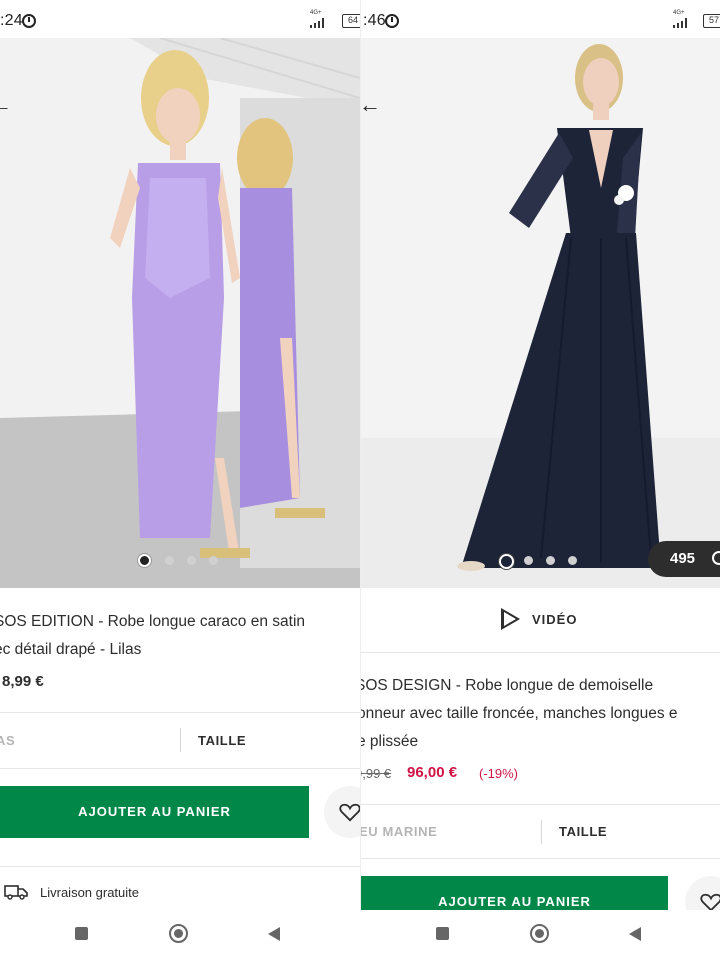 The image size is (720, 959). I want to click on colour-selector: AS, so click(7, 740).